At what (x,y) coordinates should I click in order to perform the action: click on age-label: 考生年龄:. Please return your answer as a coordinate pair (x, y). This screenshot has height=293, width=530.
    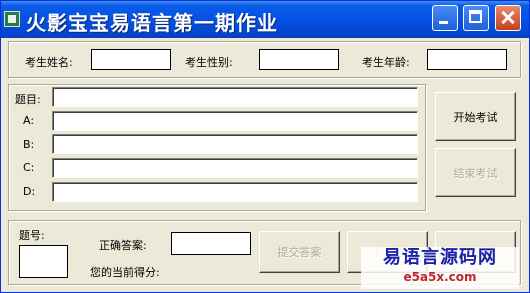
    Looking at the image, I should click on (386, 62).